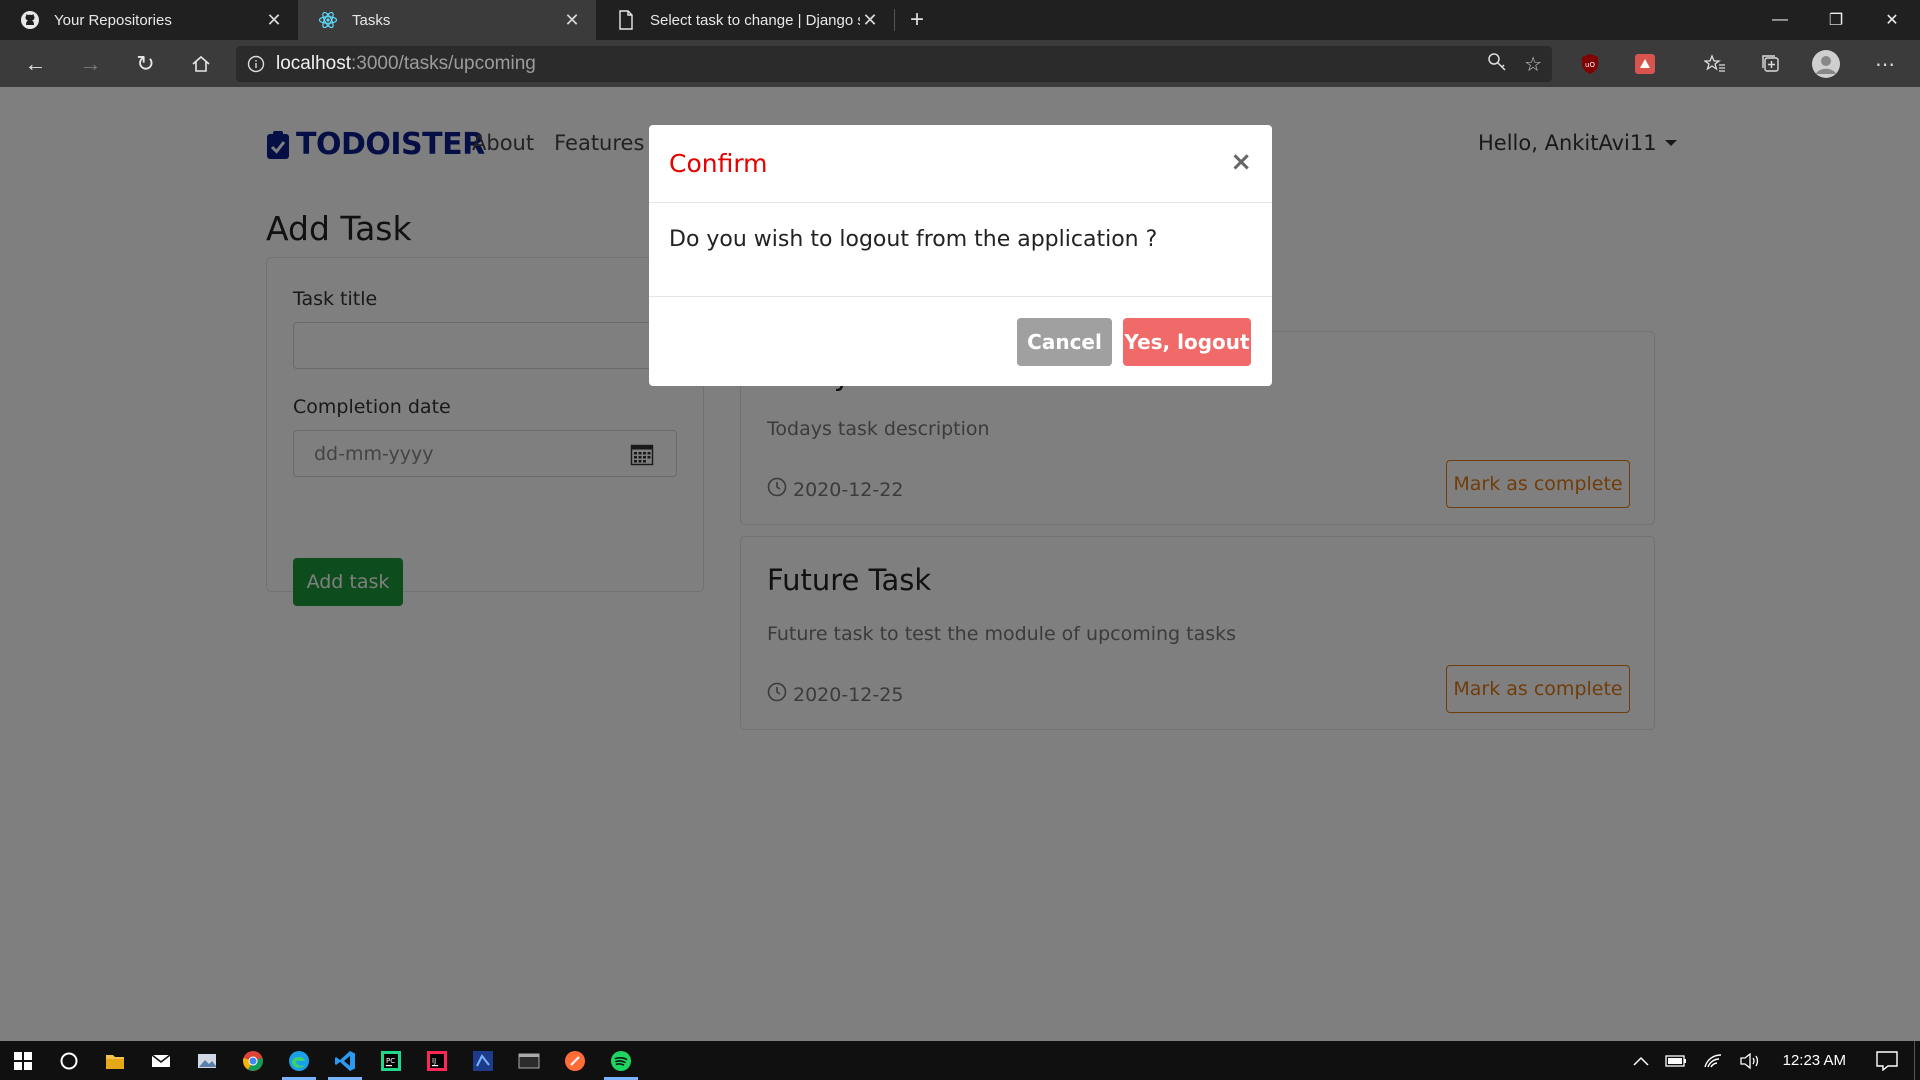 Image resolution: width=1920 pixels, height=1080 pixels. Describe the element at coordinates (30, 20) in the screenshot. I see `github-icon` at that location.